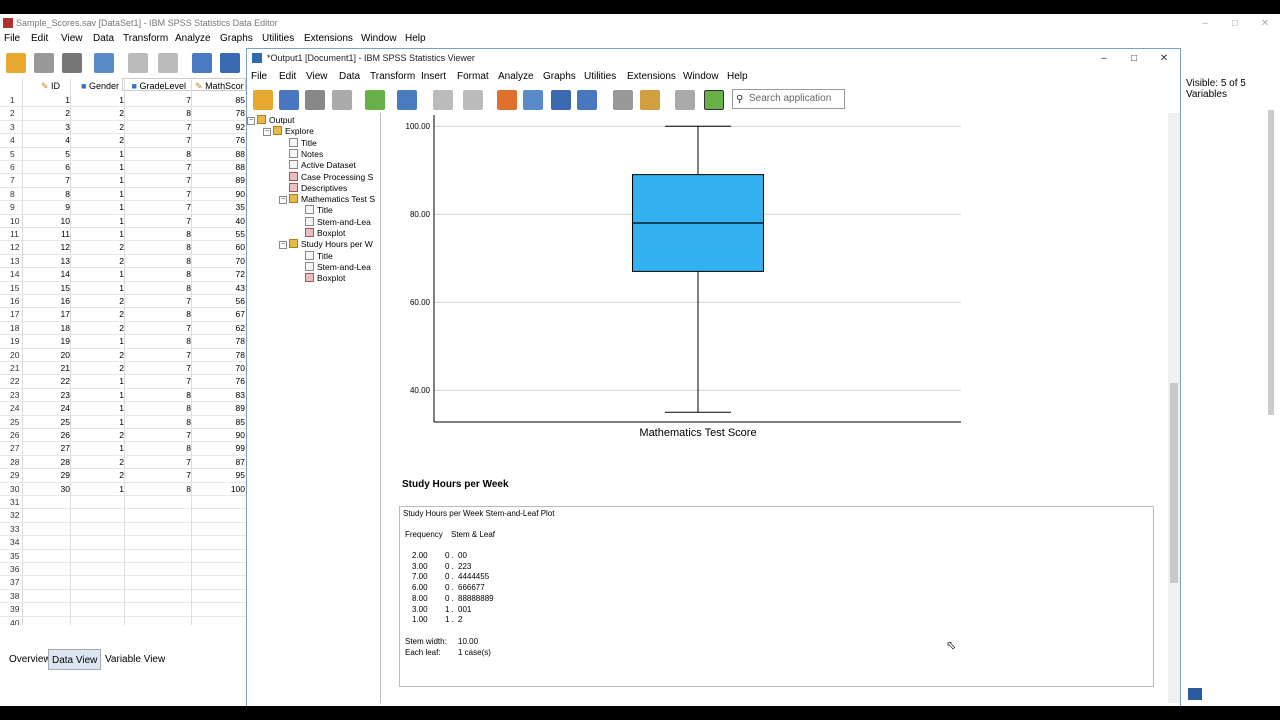  What do you see at coordinates (11, 140) in the screenshot?
I see `row-number: 4` at bounding box center [11, 140].